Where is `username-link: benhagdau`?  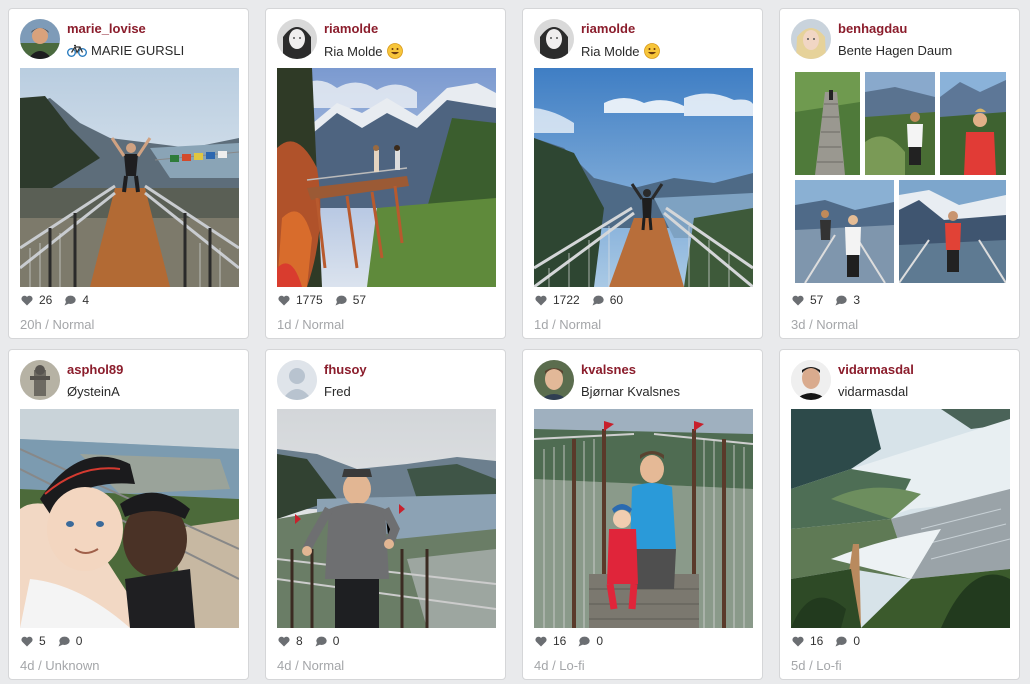 username-link: benhagdau is located at coordinates (872, 28).